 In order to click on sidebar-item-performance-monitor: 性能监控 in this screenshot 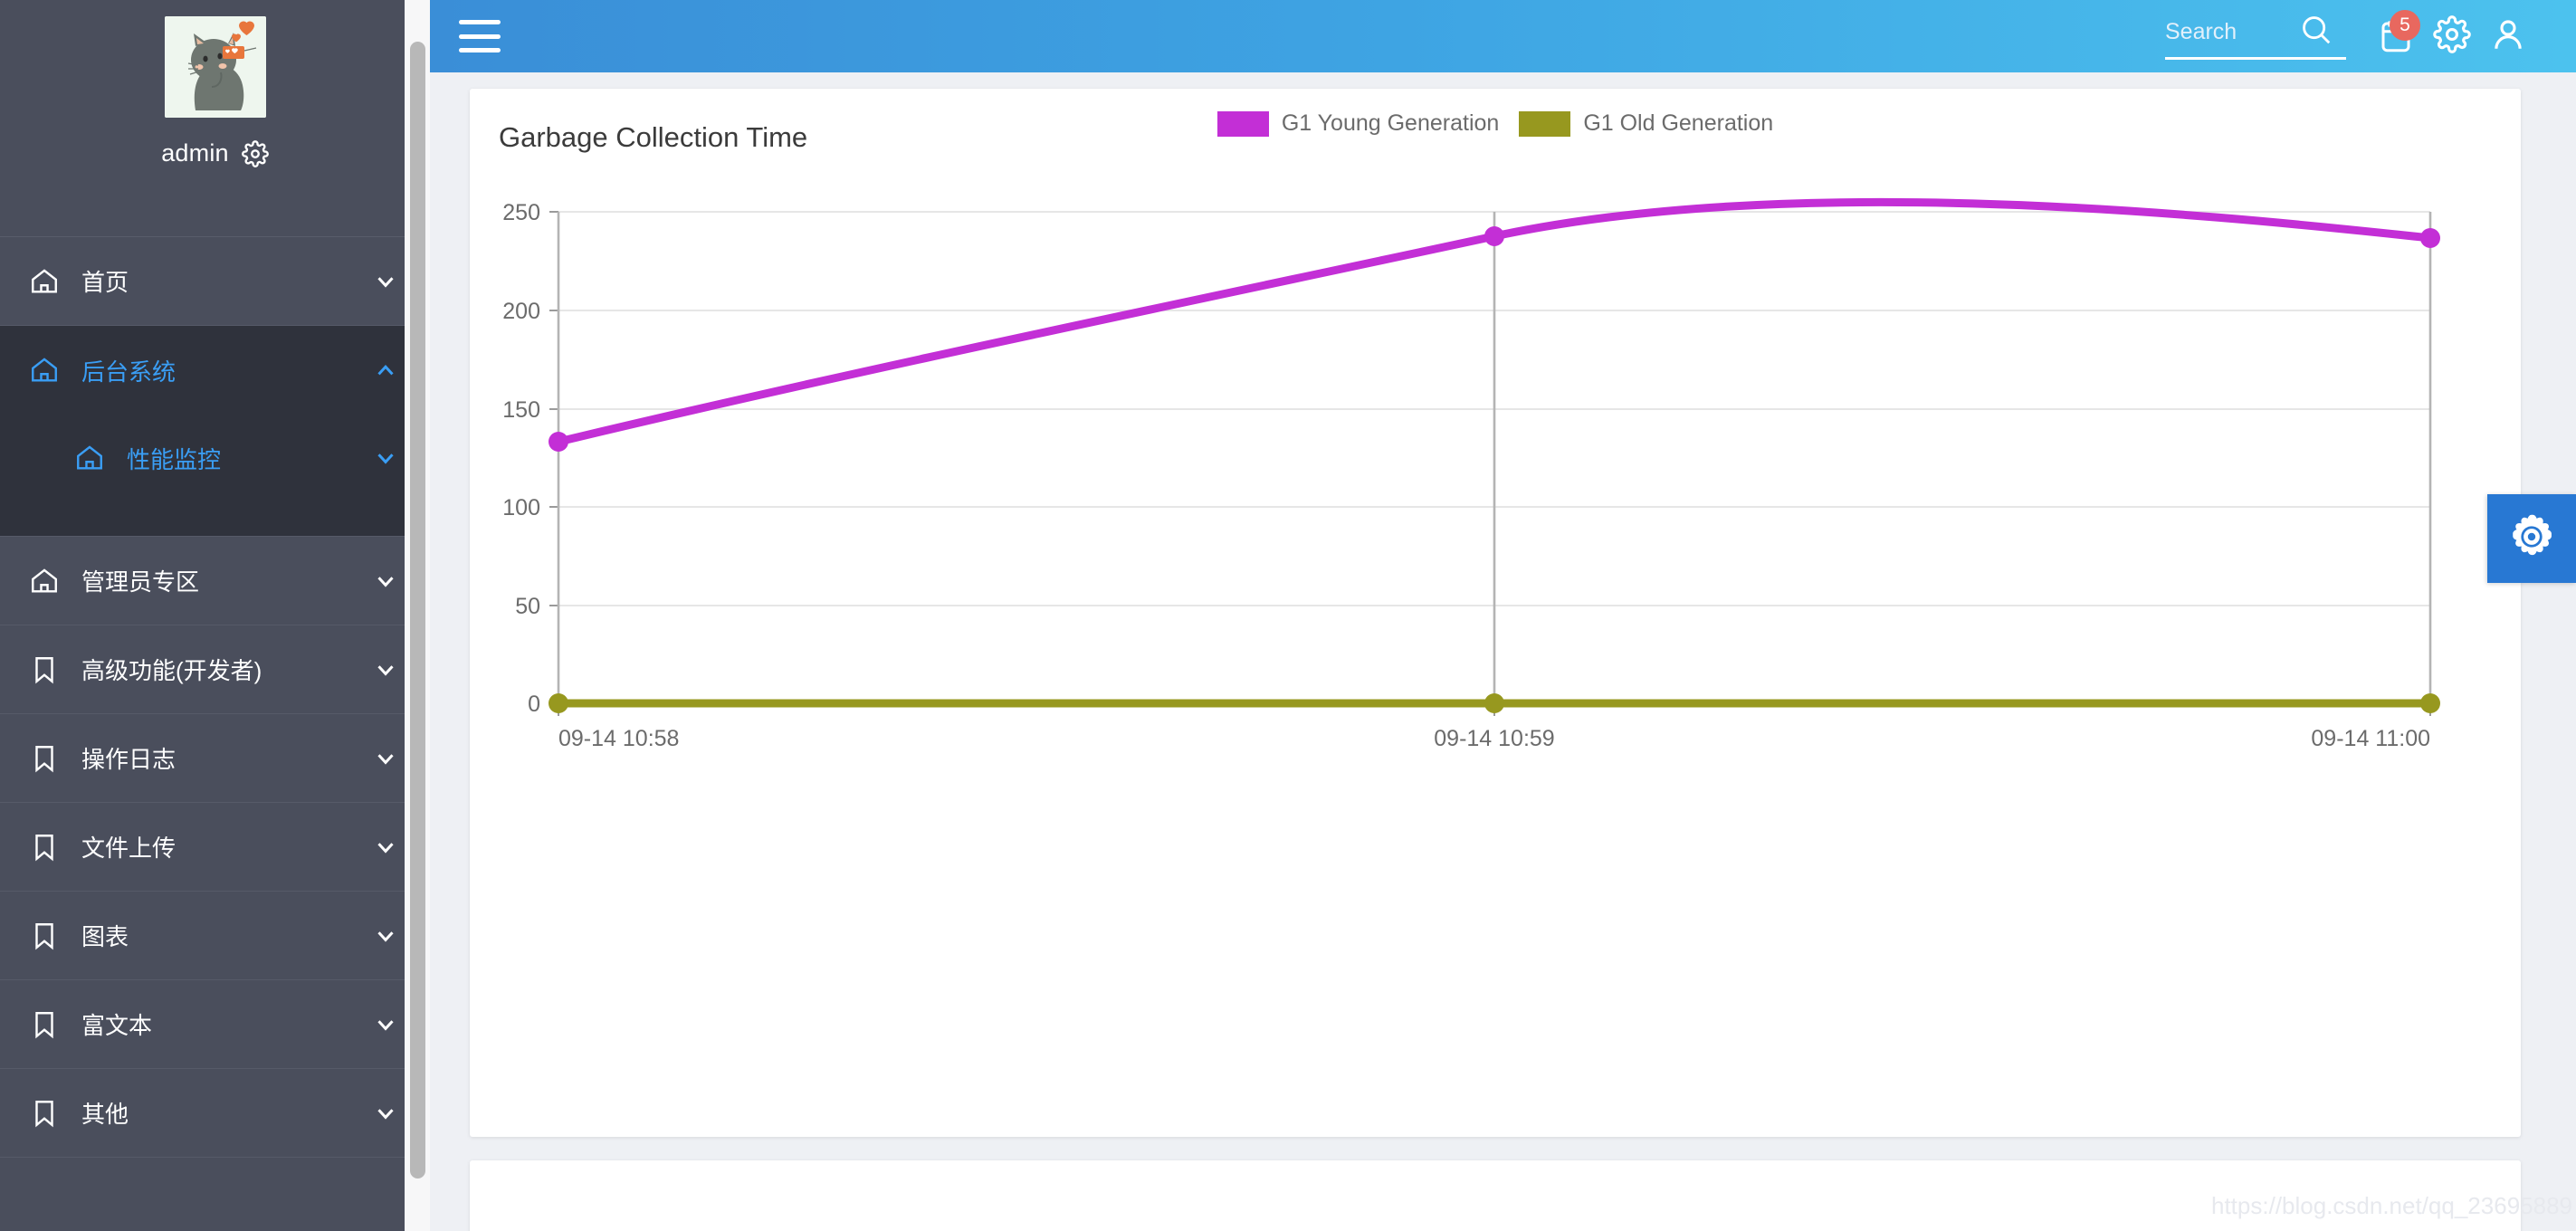, I will do `click(215, 458)`.